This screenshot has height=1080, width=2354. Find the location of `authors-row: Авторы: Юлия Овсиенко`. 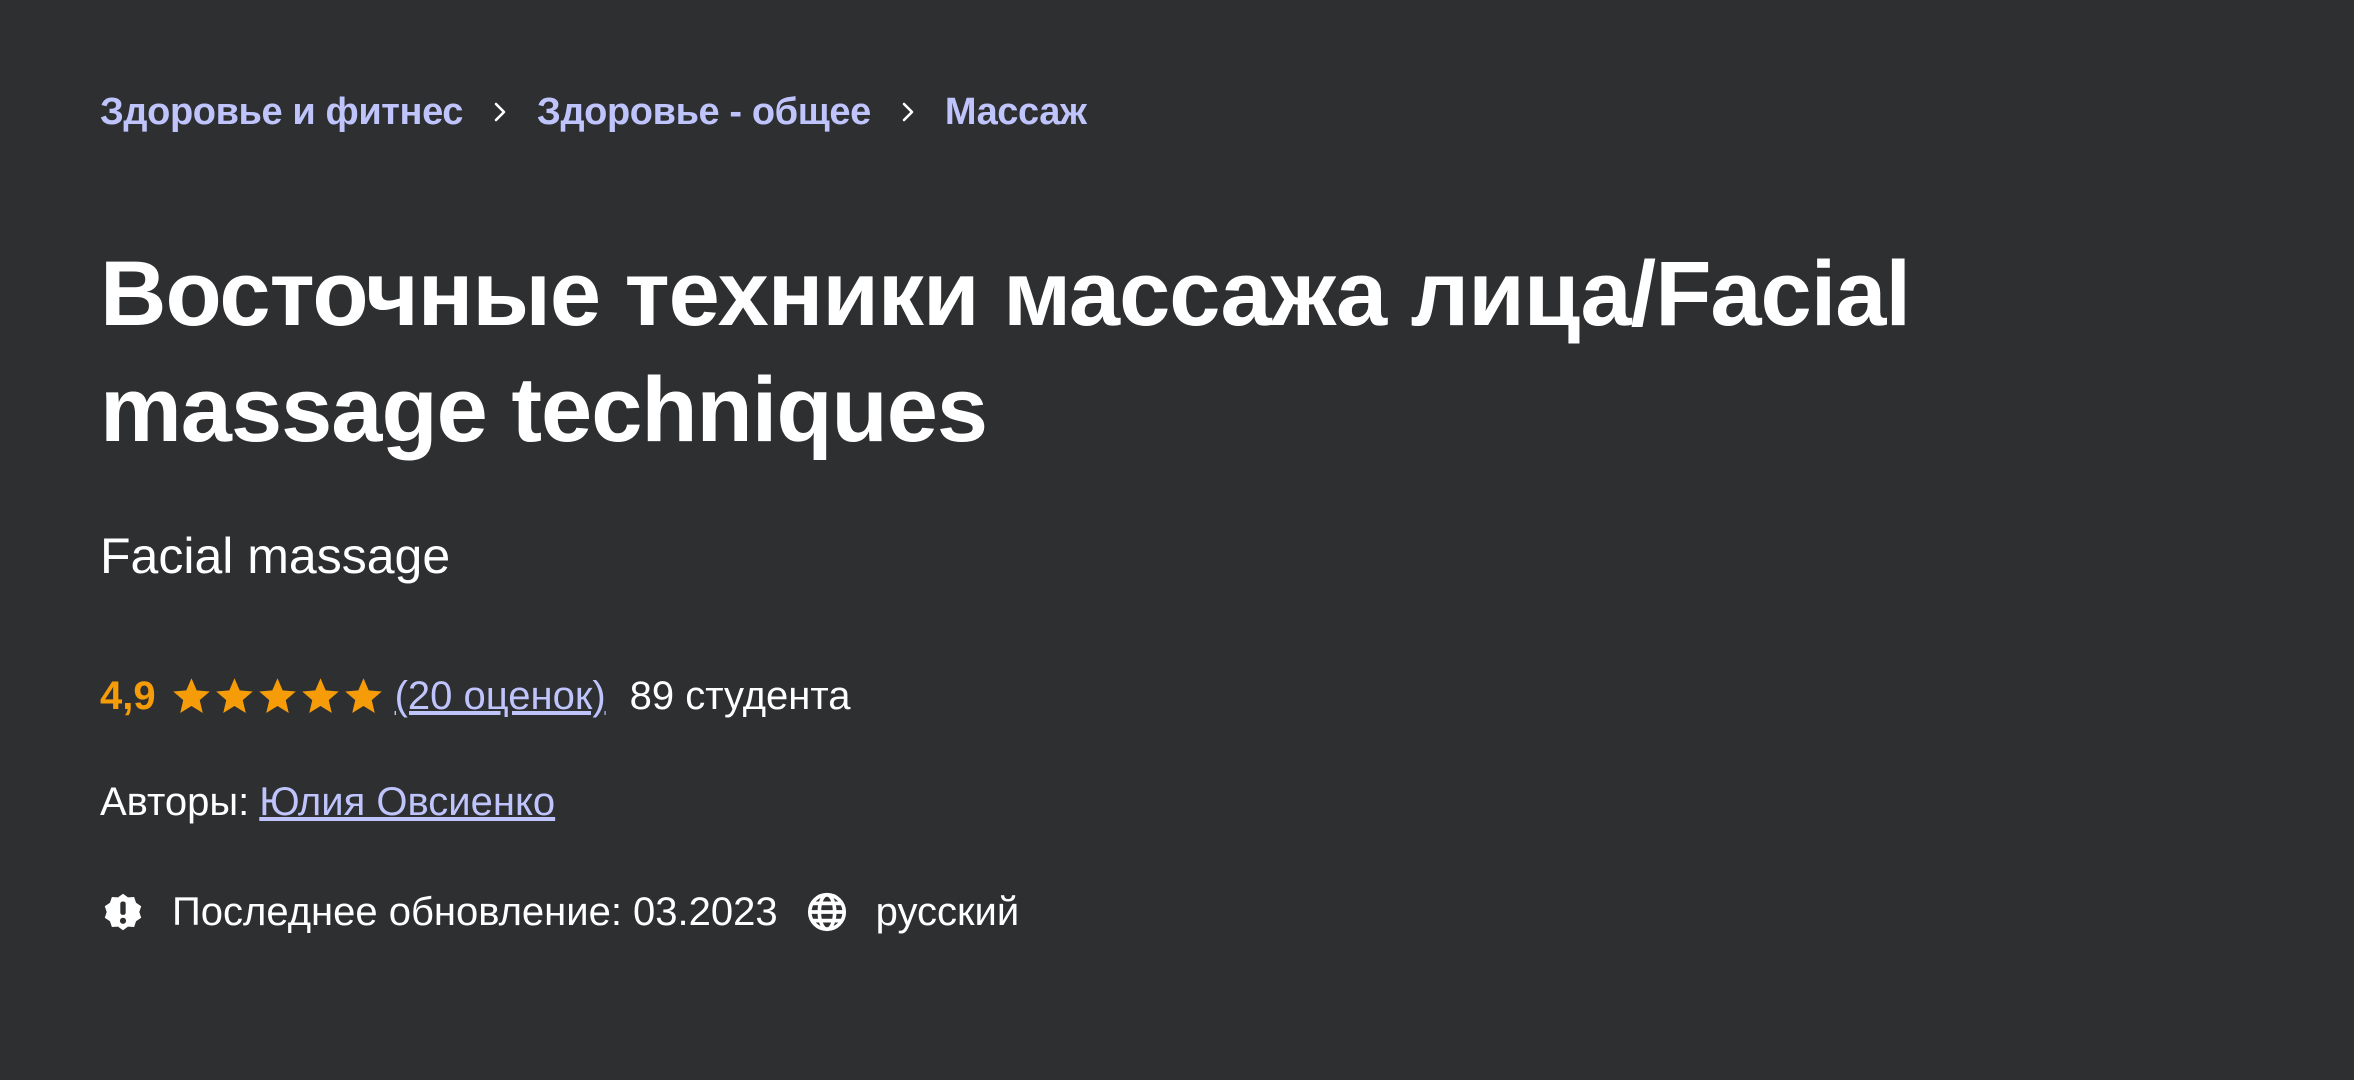

authors-row: Авторы: Юлия Овсиенко is located at coordinates (327, 802).